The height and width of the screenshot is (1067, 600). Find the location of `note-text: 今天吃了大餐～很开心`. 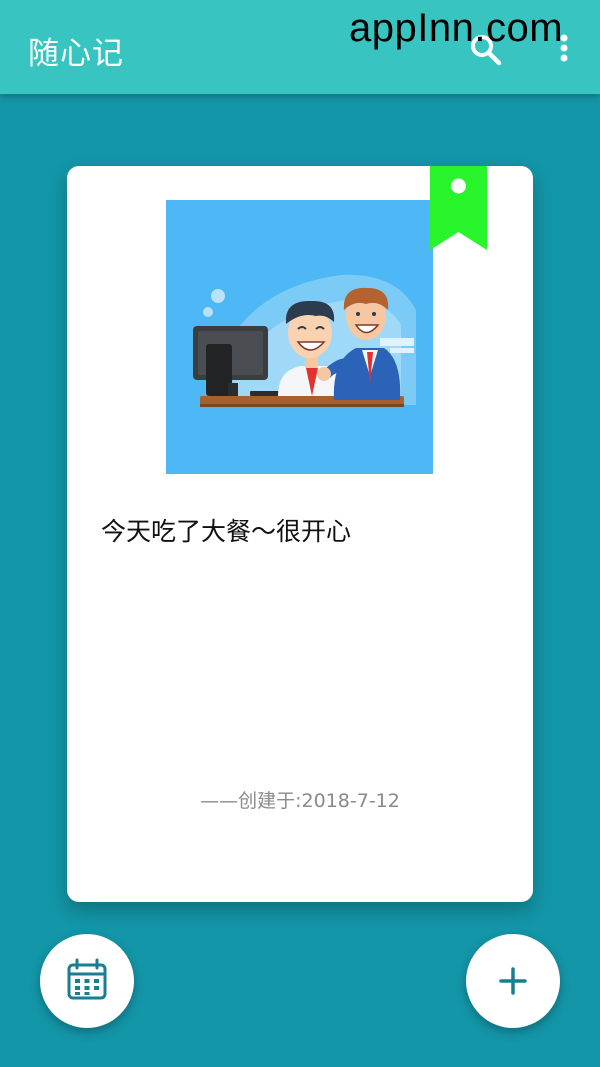

note-text: 今天吃了大餐～很开心 is located at coordinates (226, 531).